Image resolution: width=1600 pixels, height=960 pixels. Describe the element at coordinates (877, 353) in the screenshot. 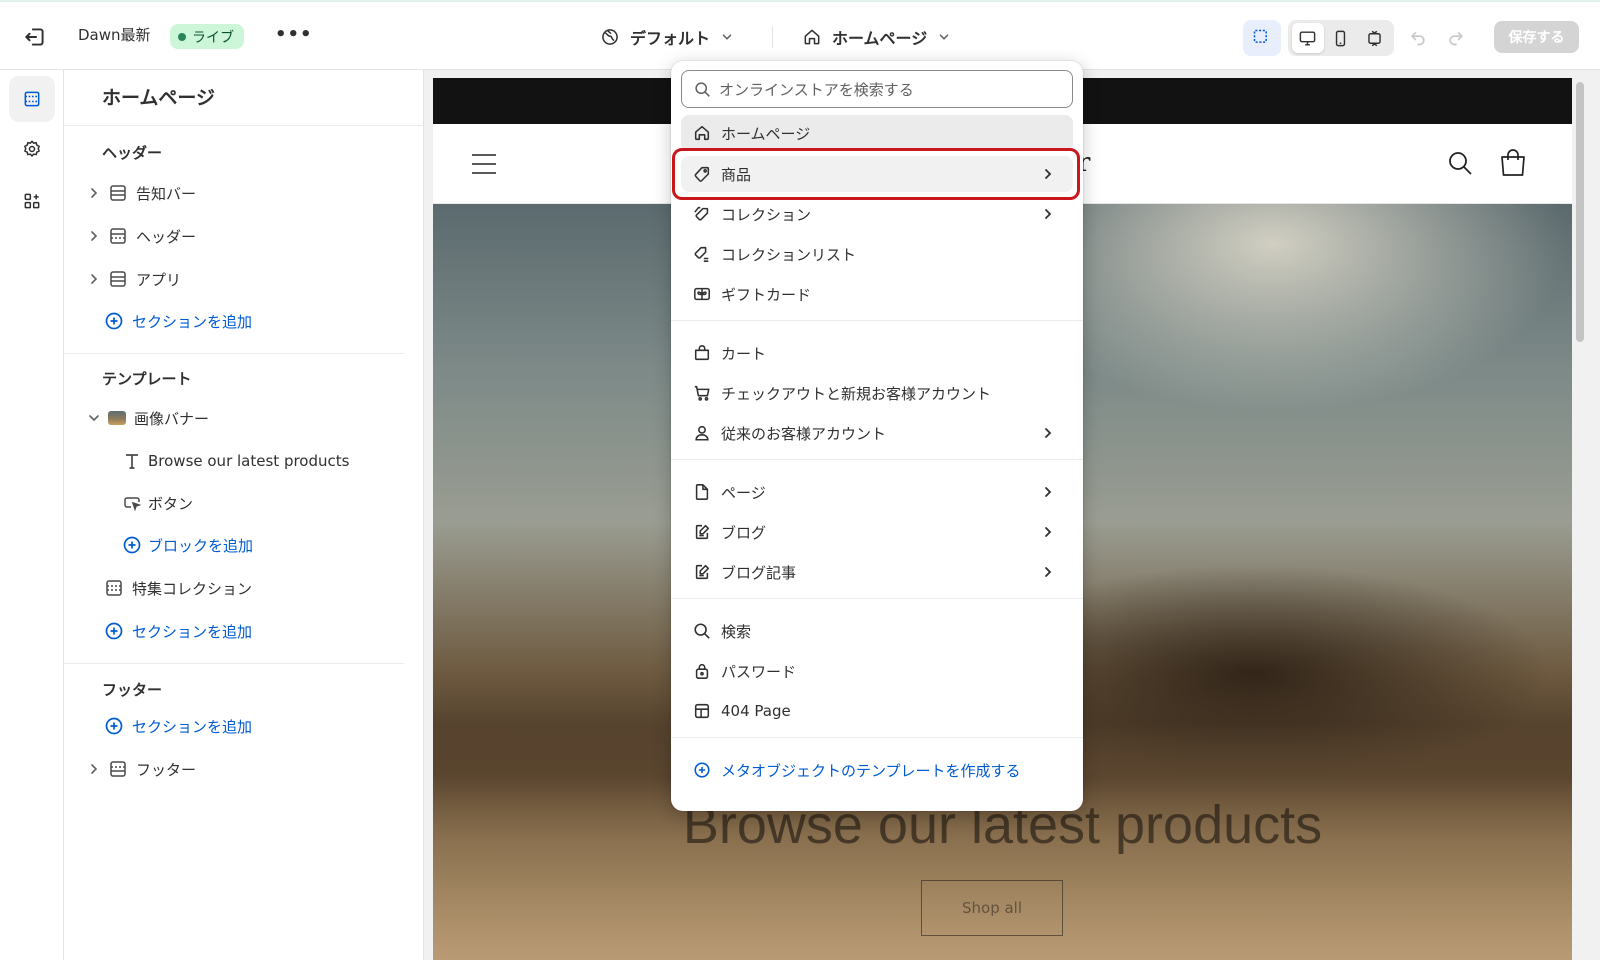

I see `menu-item-cart: カート` at that location.